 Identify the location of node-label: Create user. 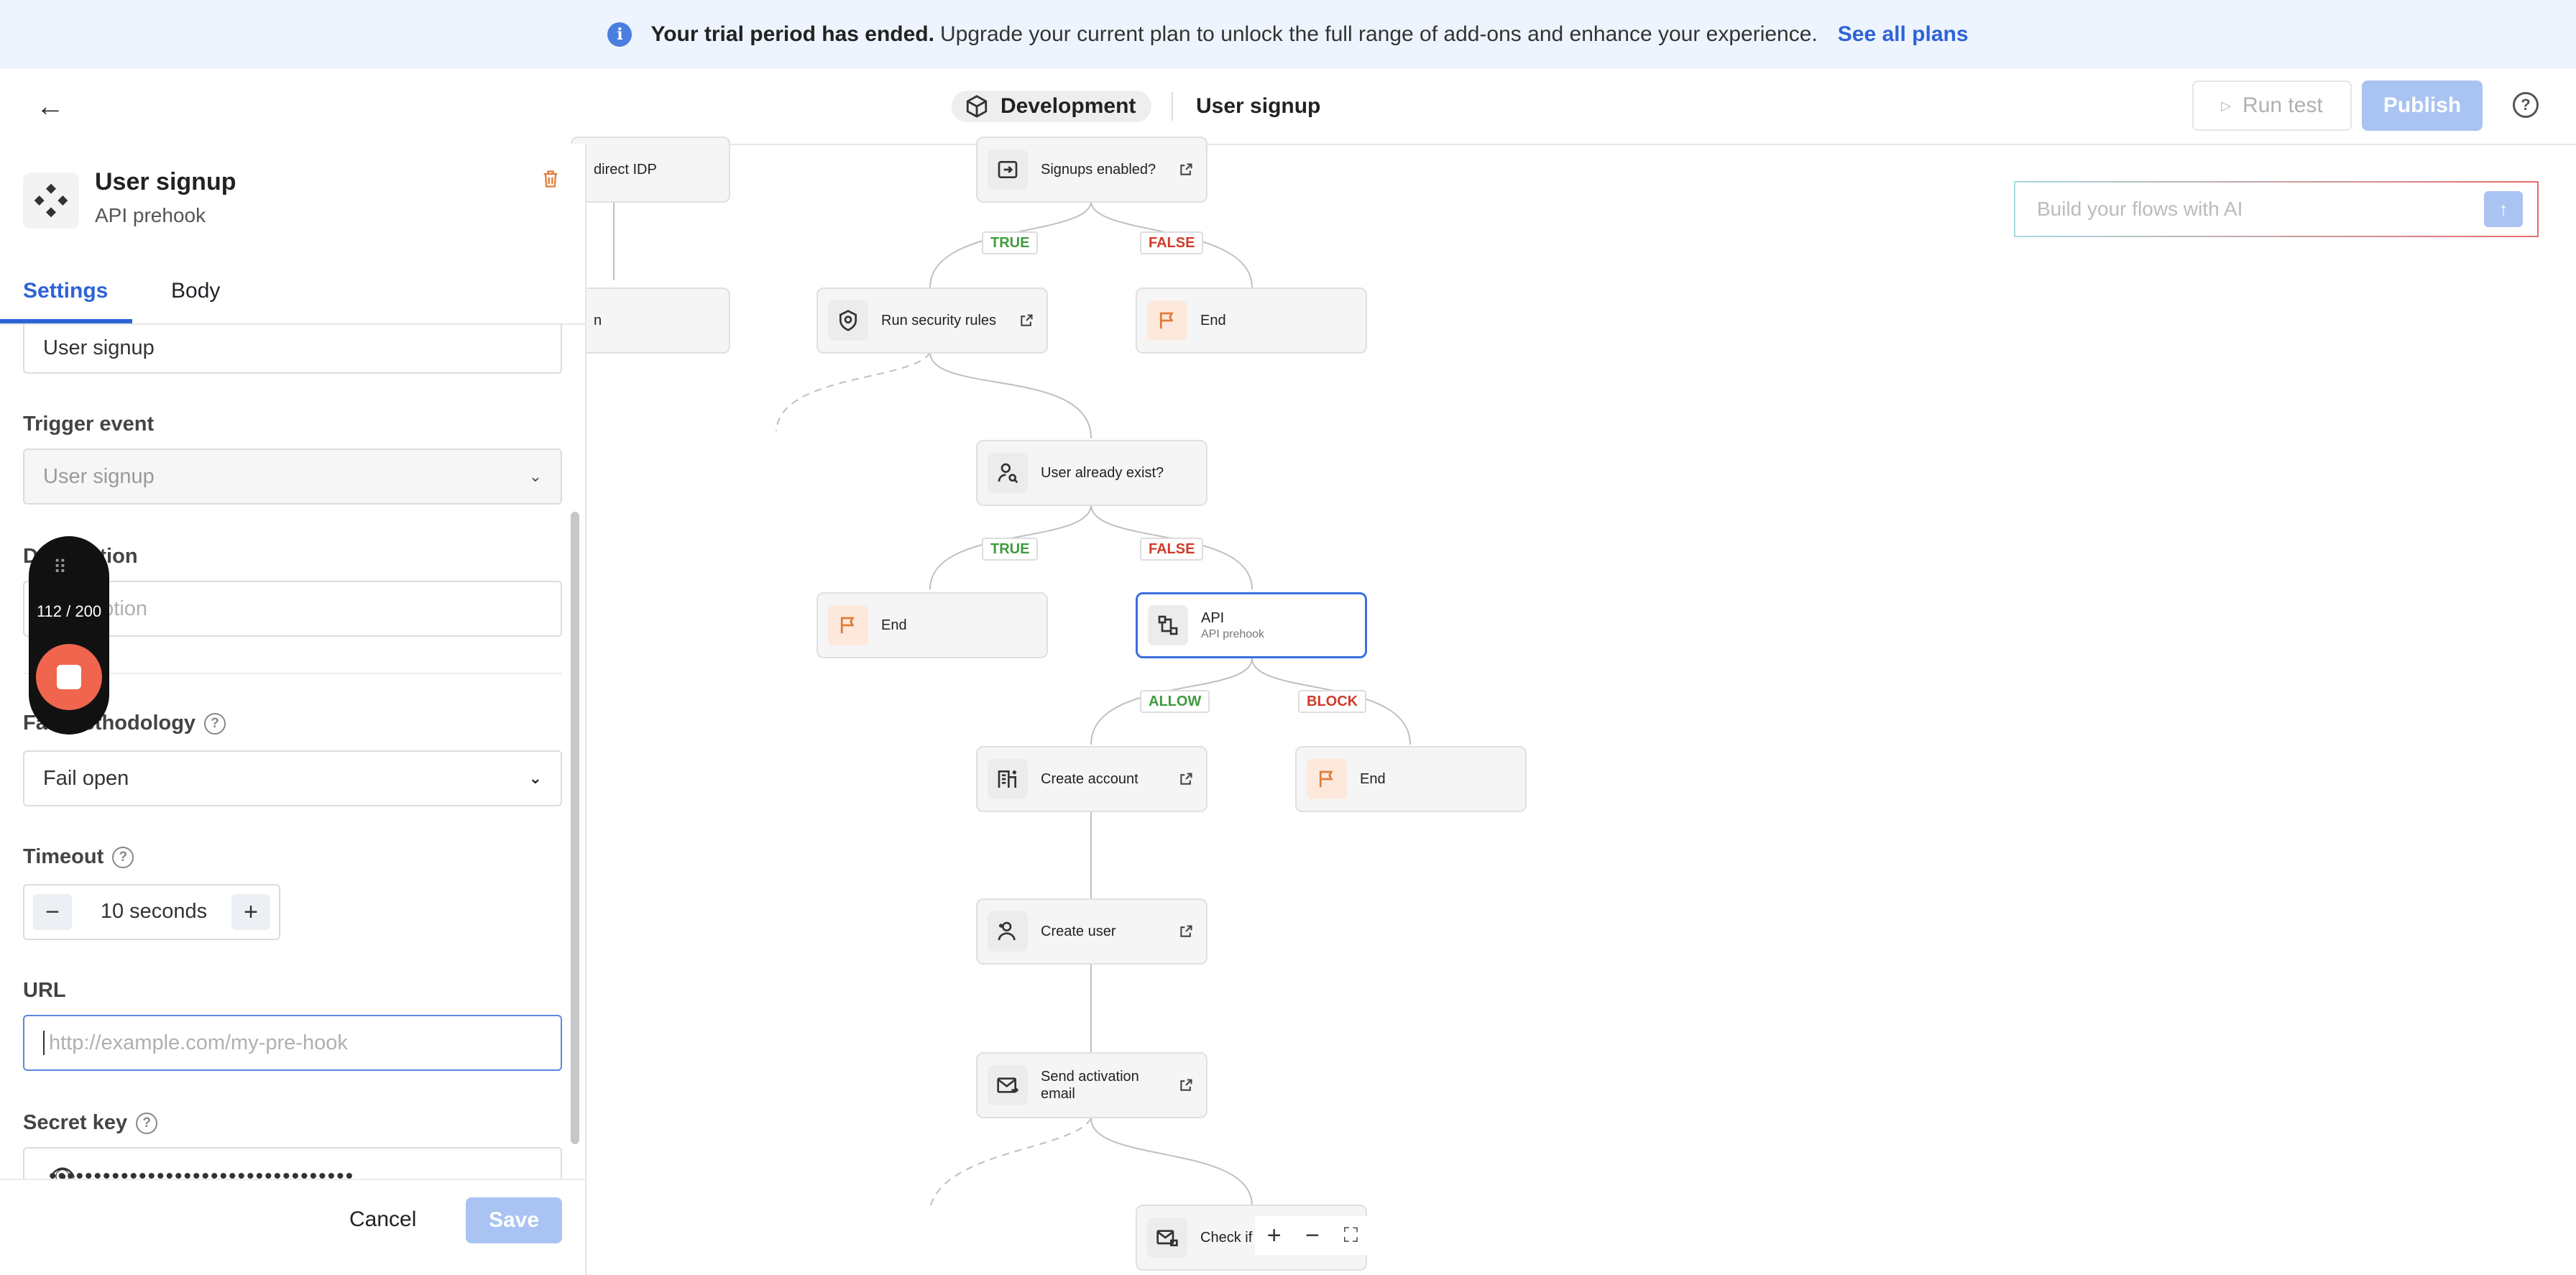
(1078, 931).